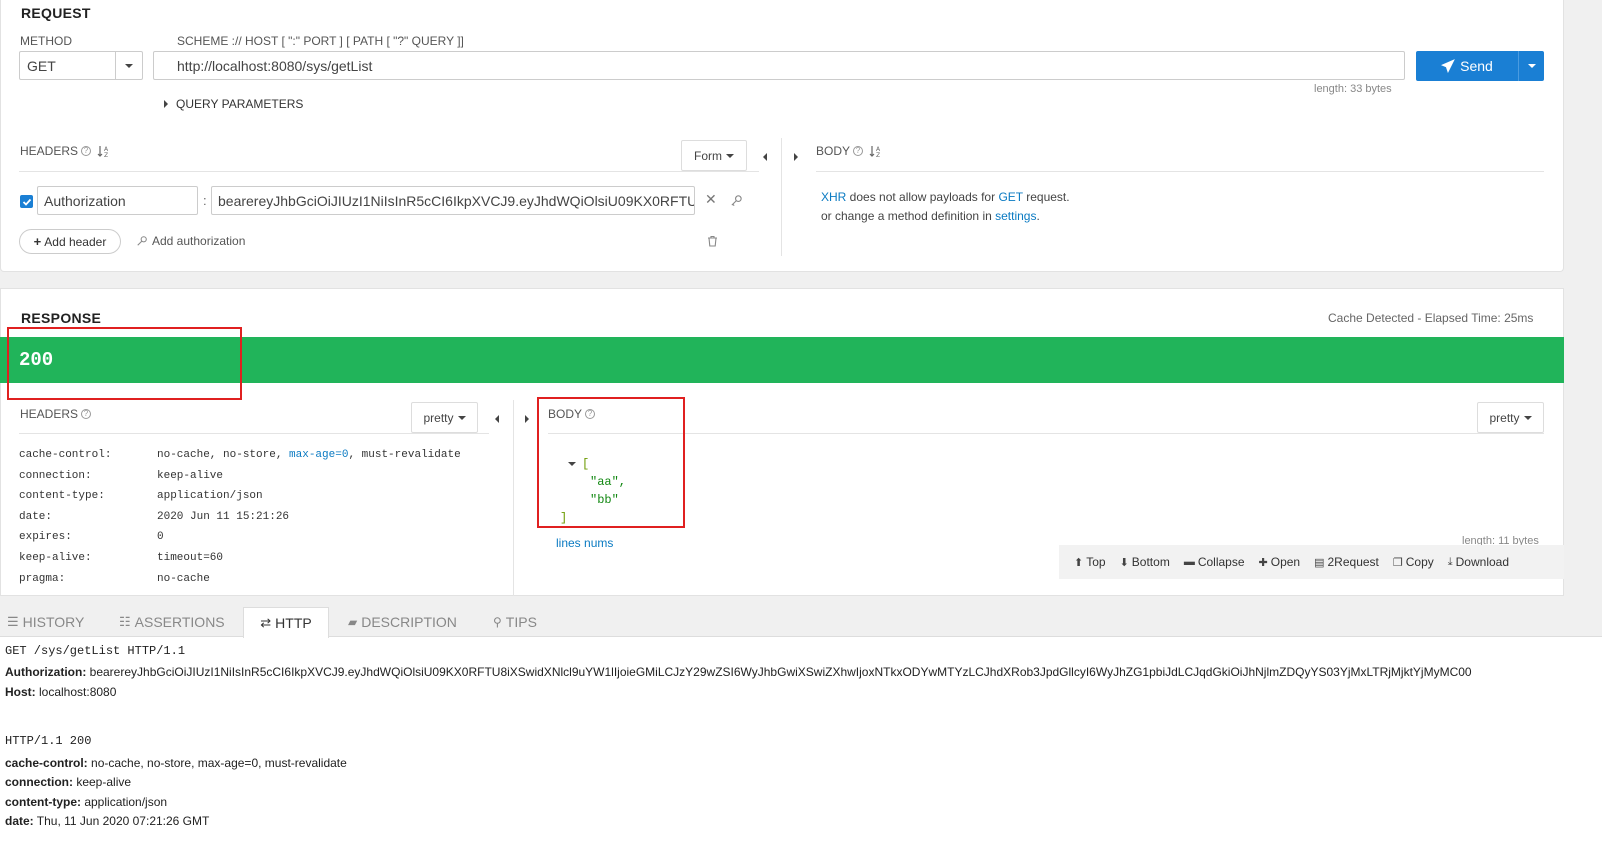  What do you see at coordinates (223, 516) in the screenshot?
I see `header-val: 2020 Jun 11 15:21:26` at bounding box center [223, 516].